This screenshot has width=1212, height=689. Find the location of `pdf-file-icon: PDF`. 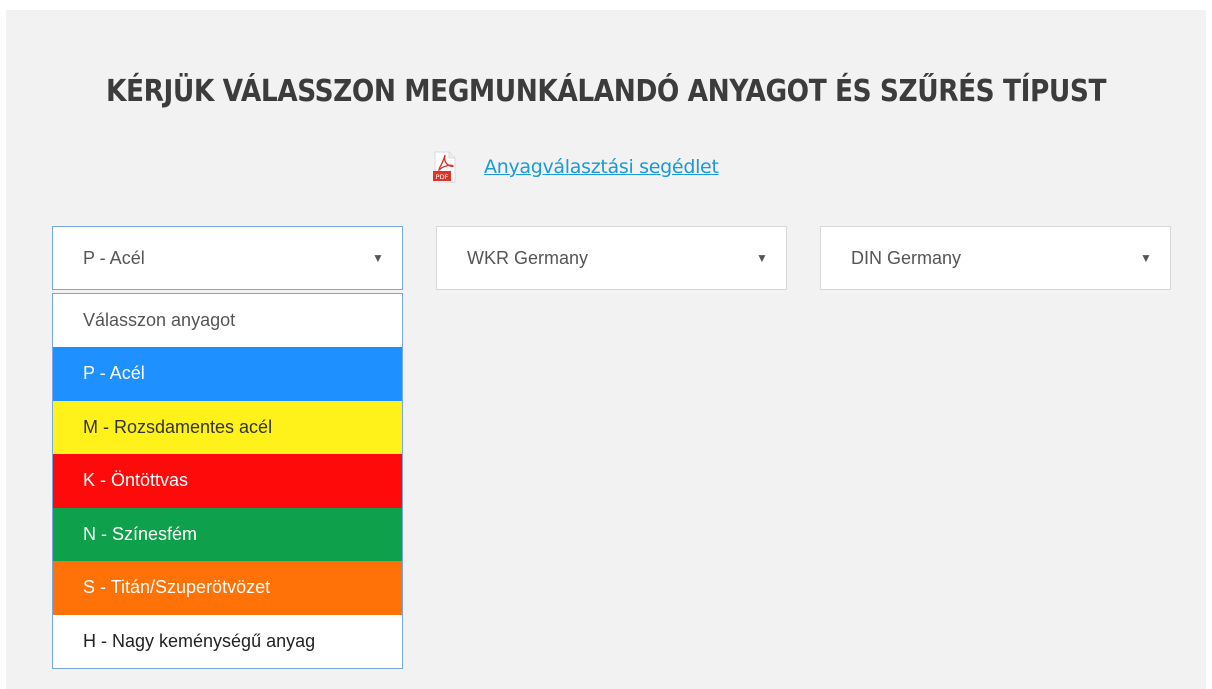

pdf-file-icon: PDF is located at coordinates (445, 167).